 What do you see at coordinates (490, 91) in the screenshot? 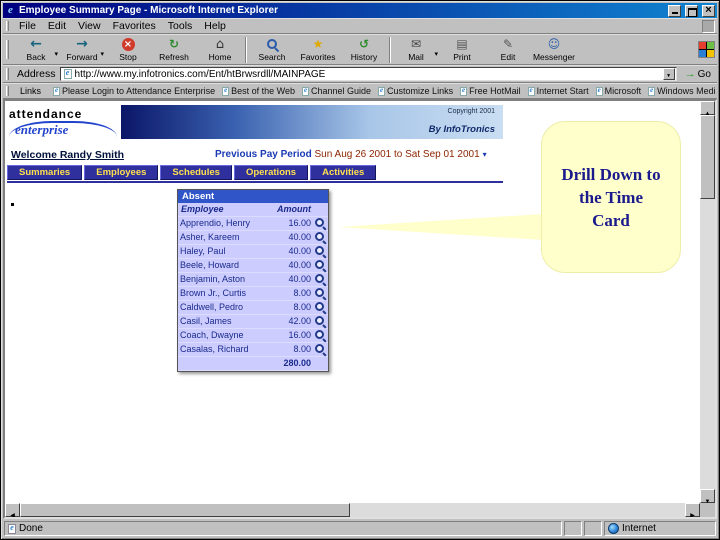
I see `link-item: Free HotMail` at bounding box center [490, 91].